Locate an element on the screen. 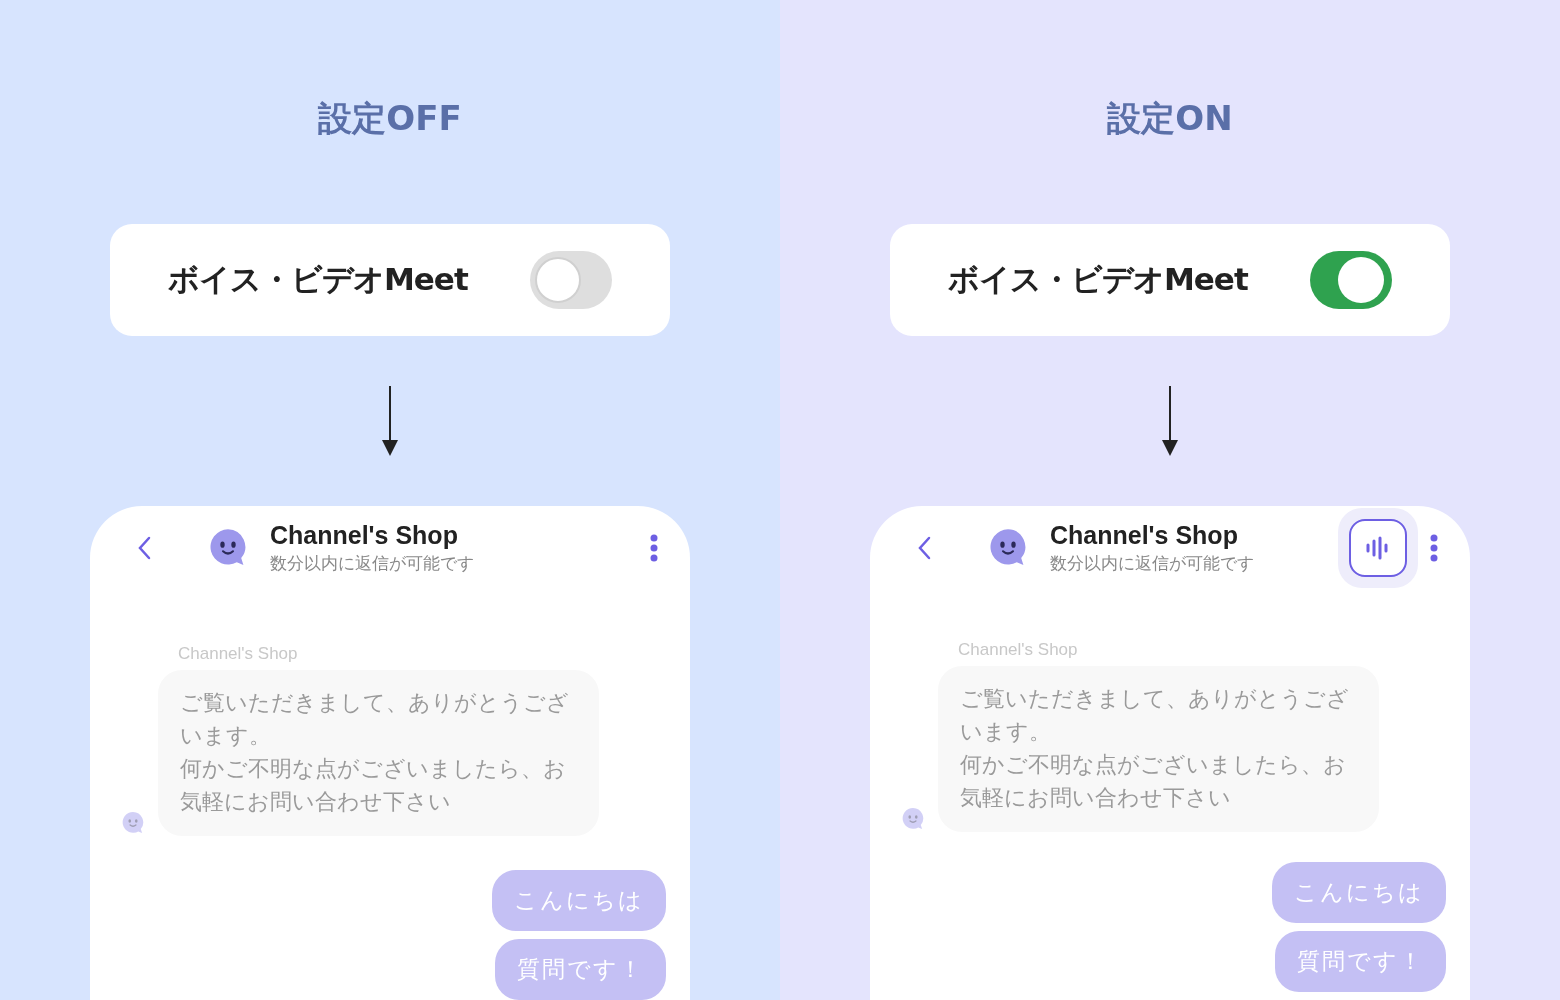 The height and width of the screenshot is (1000, 1560). voice-meet-button is located at coordinates (1378, 548).